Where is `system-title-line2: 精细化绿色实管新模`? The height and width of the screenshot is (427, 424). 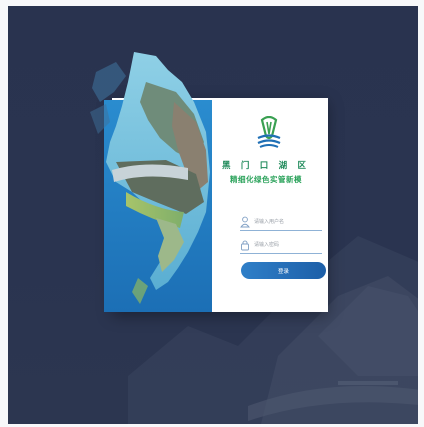
system-title-line2: 精细化绿色实管新模 is located at coordinates (266, 179).